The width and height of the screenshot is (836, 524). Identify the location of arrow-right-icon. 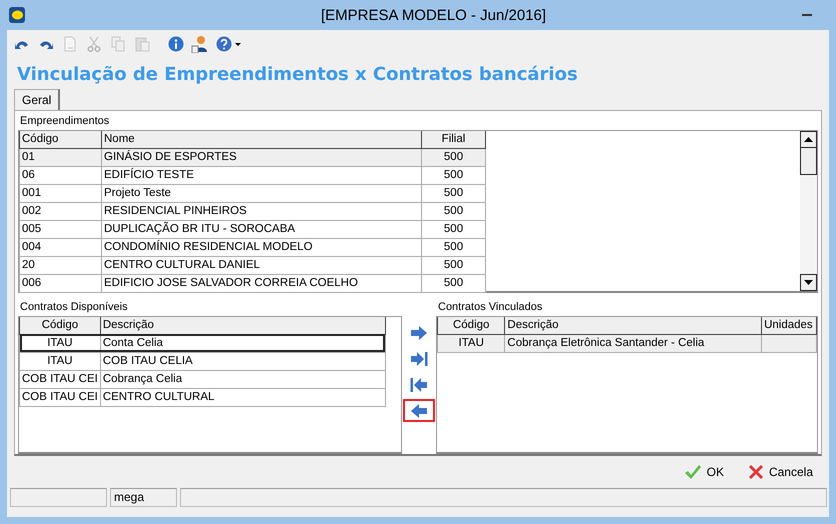
(419, 332).